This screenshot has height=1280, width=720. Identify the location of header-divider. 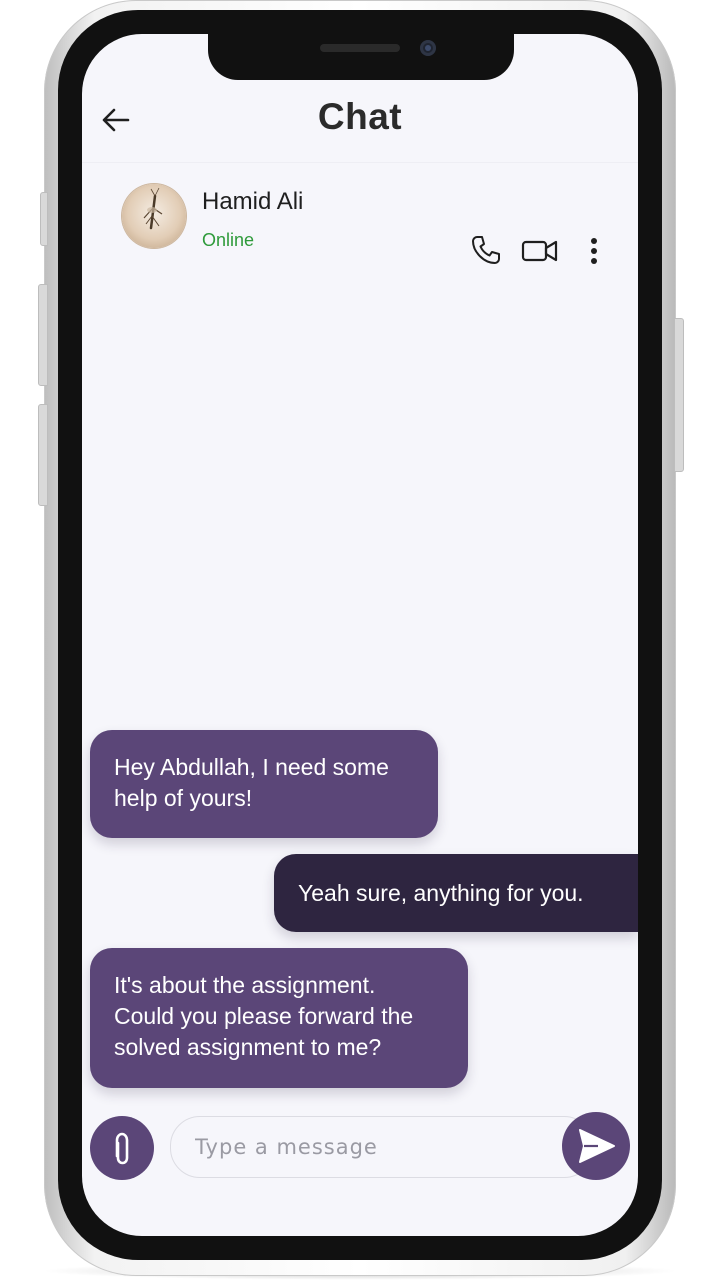
(360, 162).